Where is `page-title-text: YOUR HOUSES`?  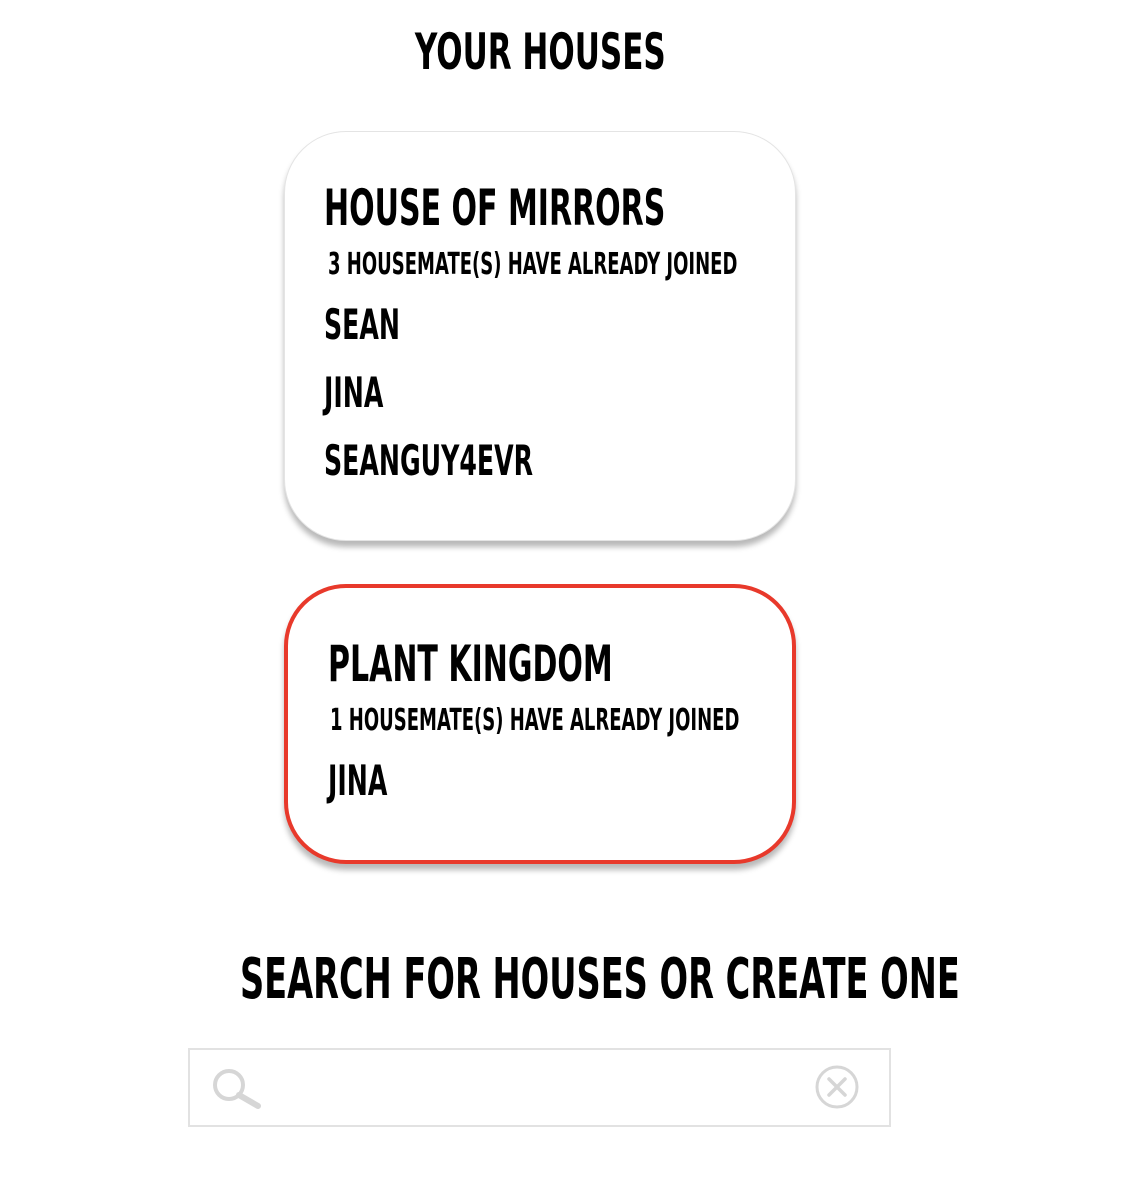 page-title-text: YOUR HOUSES is located at coordinates (540, 52).